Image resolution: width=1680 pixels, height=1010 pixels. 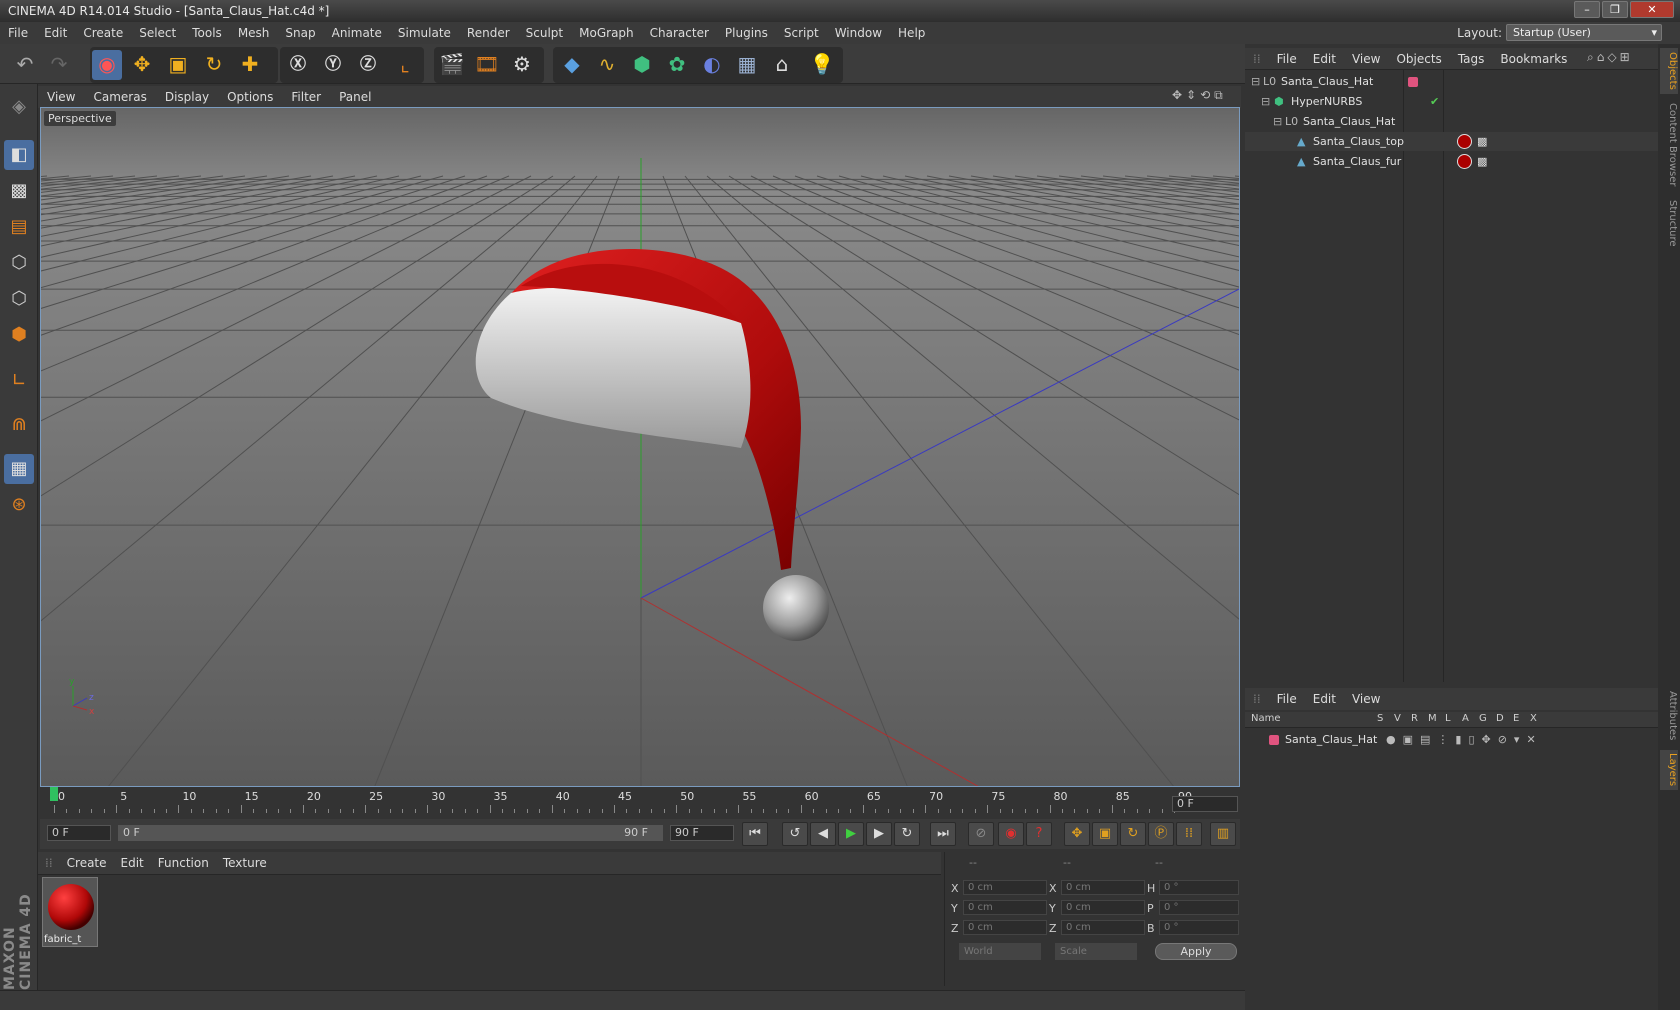 I want to click on tab-objects: Objects, so click(x=1669, y=71).